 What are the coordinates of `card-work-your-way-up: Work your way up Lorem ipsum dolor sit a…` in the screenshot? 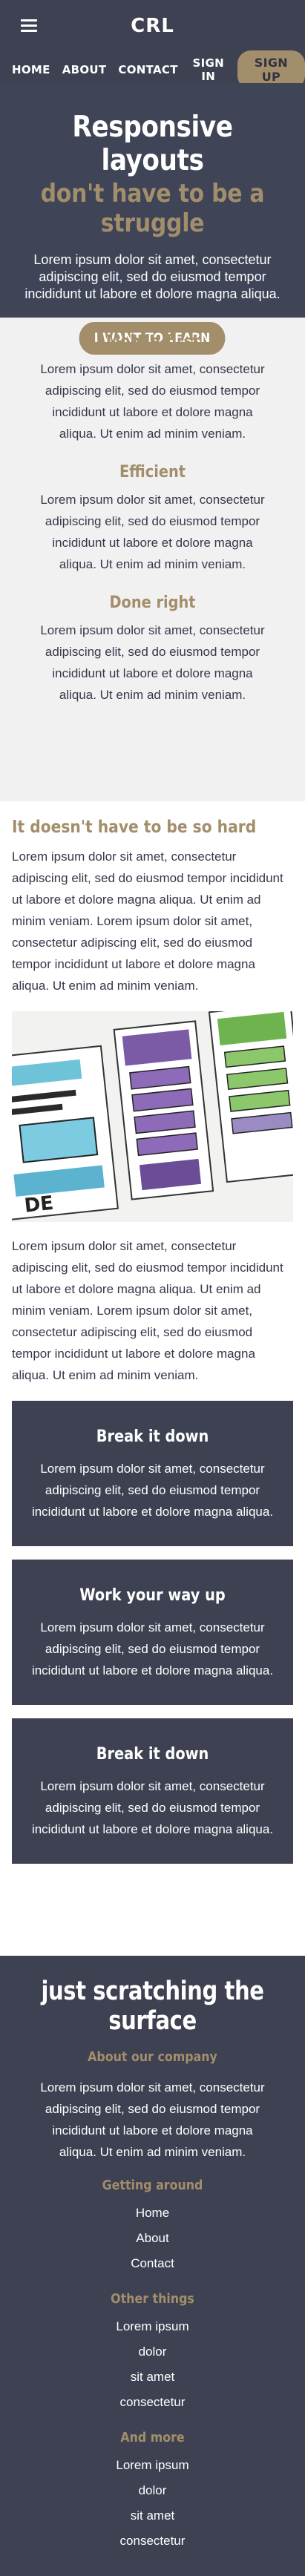 It's located at (152, 1632).